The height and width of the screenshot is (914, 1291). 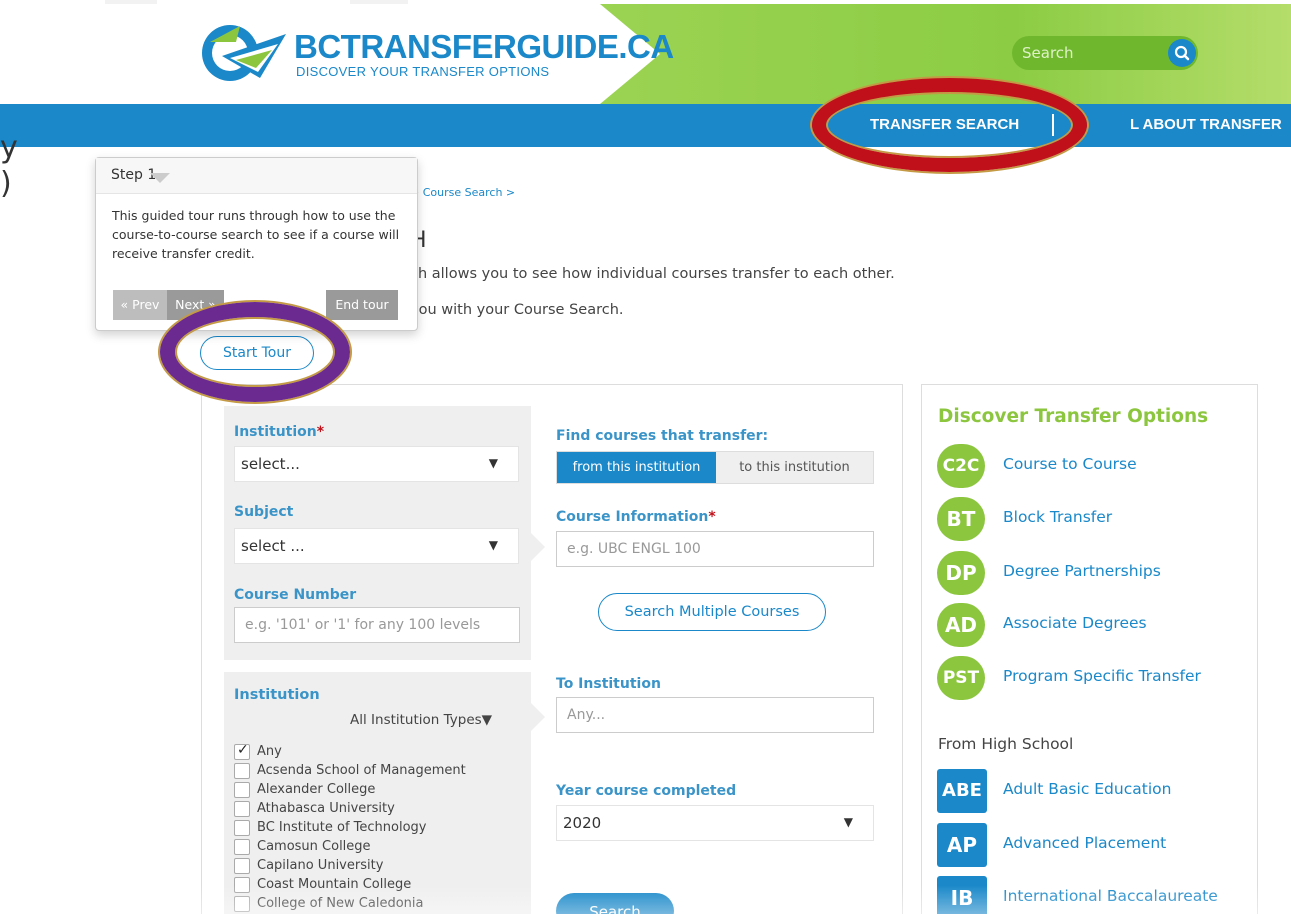 What do you see at coordinates (1206, 124) in the screenshot?
I see `nav-all-about-transfer: L ABOUT TRANSFER` at bounding box center [1206, 124].